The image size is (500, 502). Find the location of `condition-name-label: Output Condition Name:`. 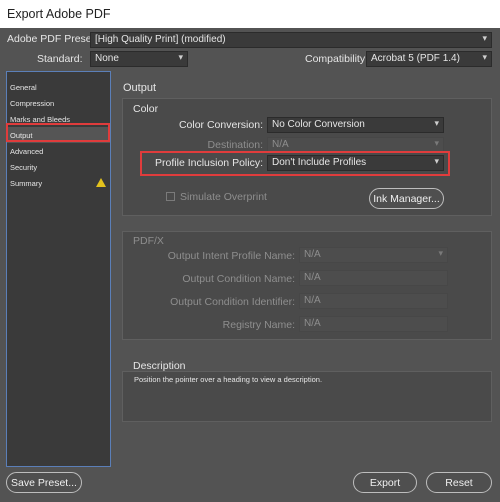

condition-name-label: Output Condition Name: is located at coordinates (238, 279).